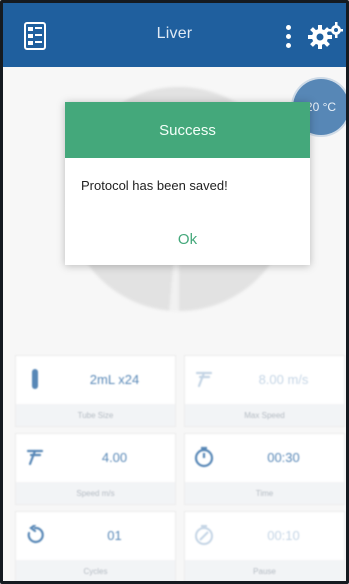  Describe the element at coordinates (174, 35) in the screenshot. I see `app-header: Liver` at that location.